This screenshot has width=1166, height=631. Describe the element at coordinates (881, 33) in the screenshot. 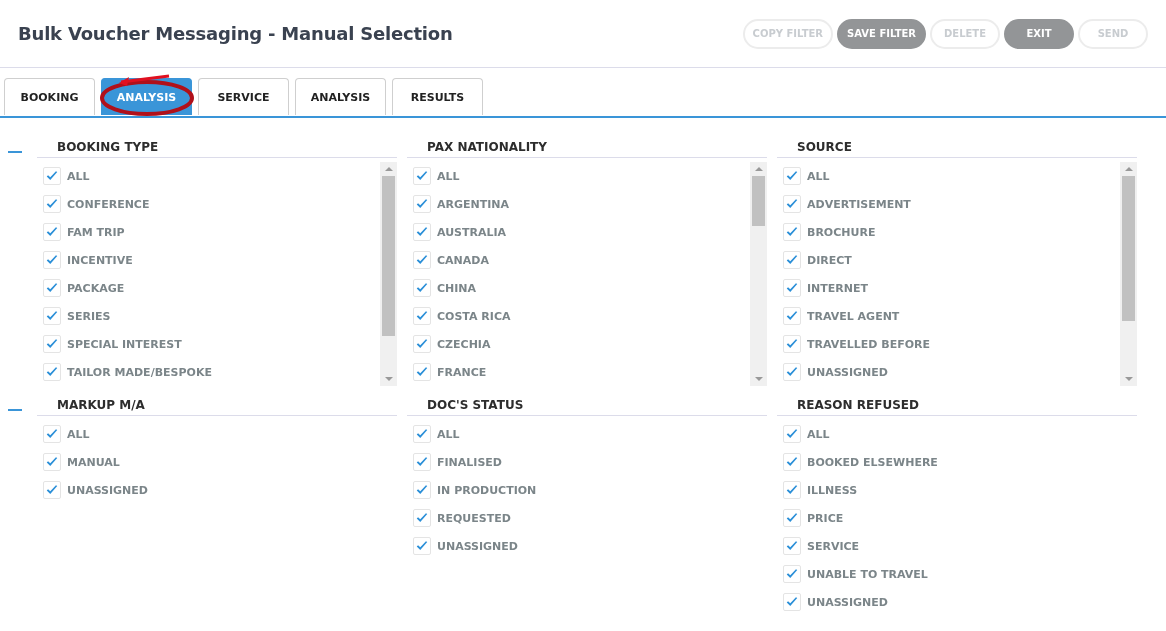

I see `action-button: SAVE FILTER` at that location.